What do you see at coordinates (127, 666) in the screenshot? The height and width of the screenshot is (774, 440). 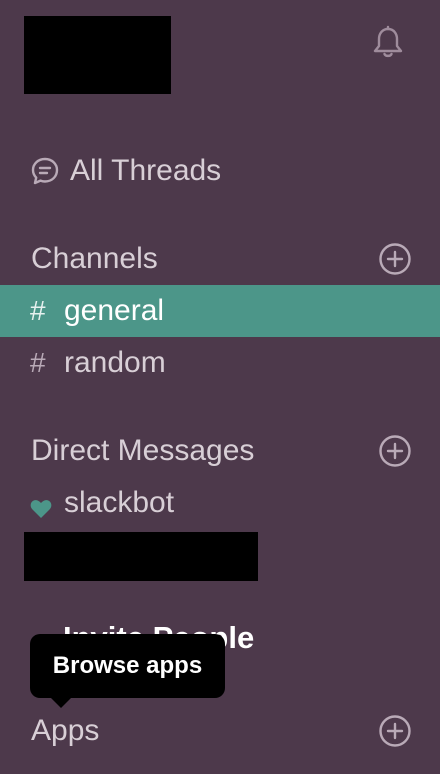 I see `browse-apps-tooltip: Browse apps` at bounding box center [127, 666].